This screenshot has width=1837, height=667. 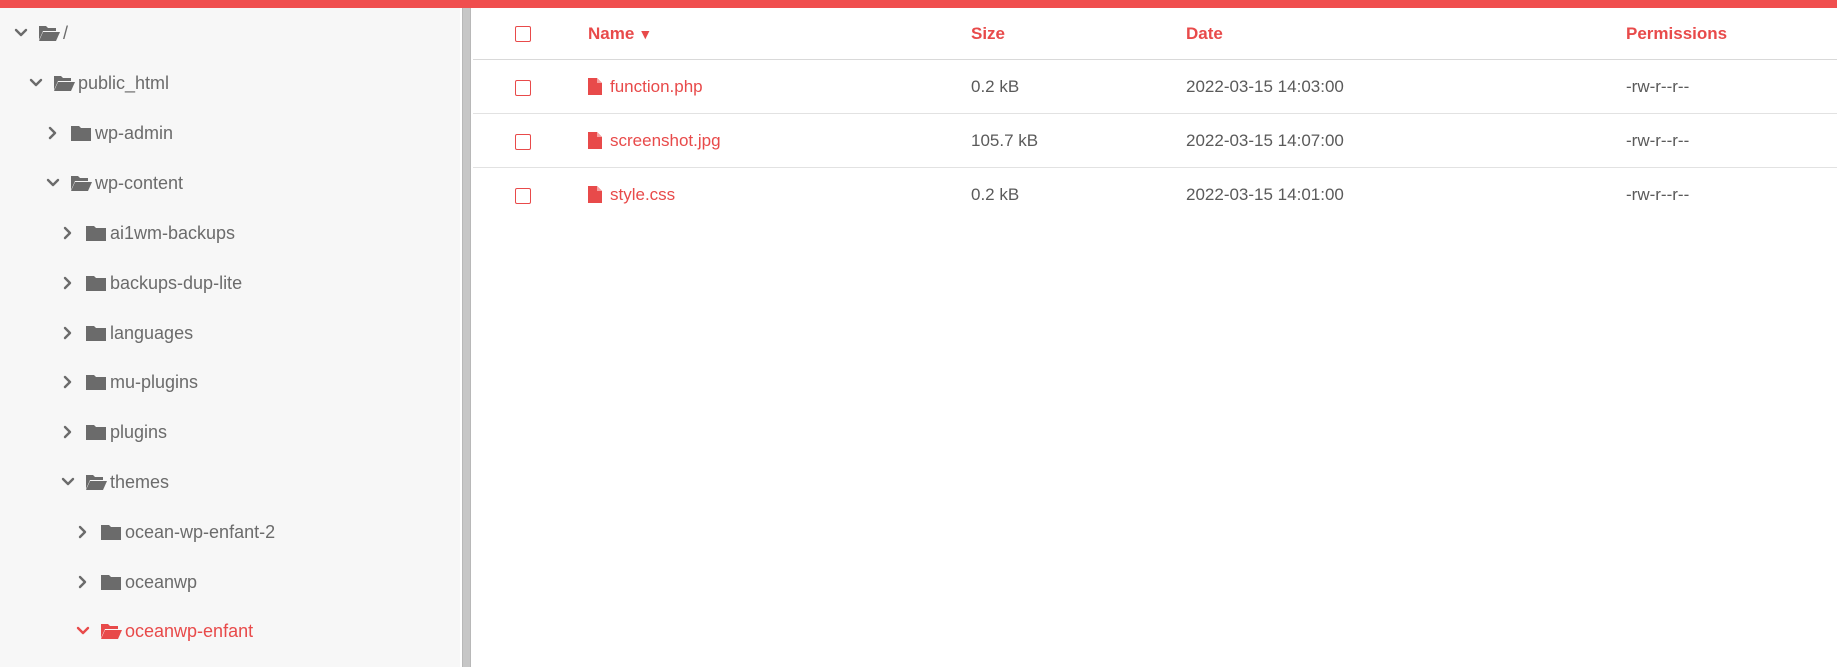 What do you see at coordinates (1005, 140) in the screenshot?
I see `file-size-cell: 105.7 kB` at bounding box center [1005, 140].